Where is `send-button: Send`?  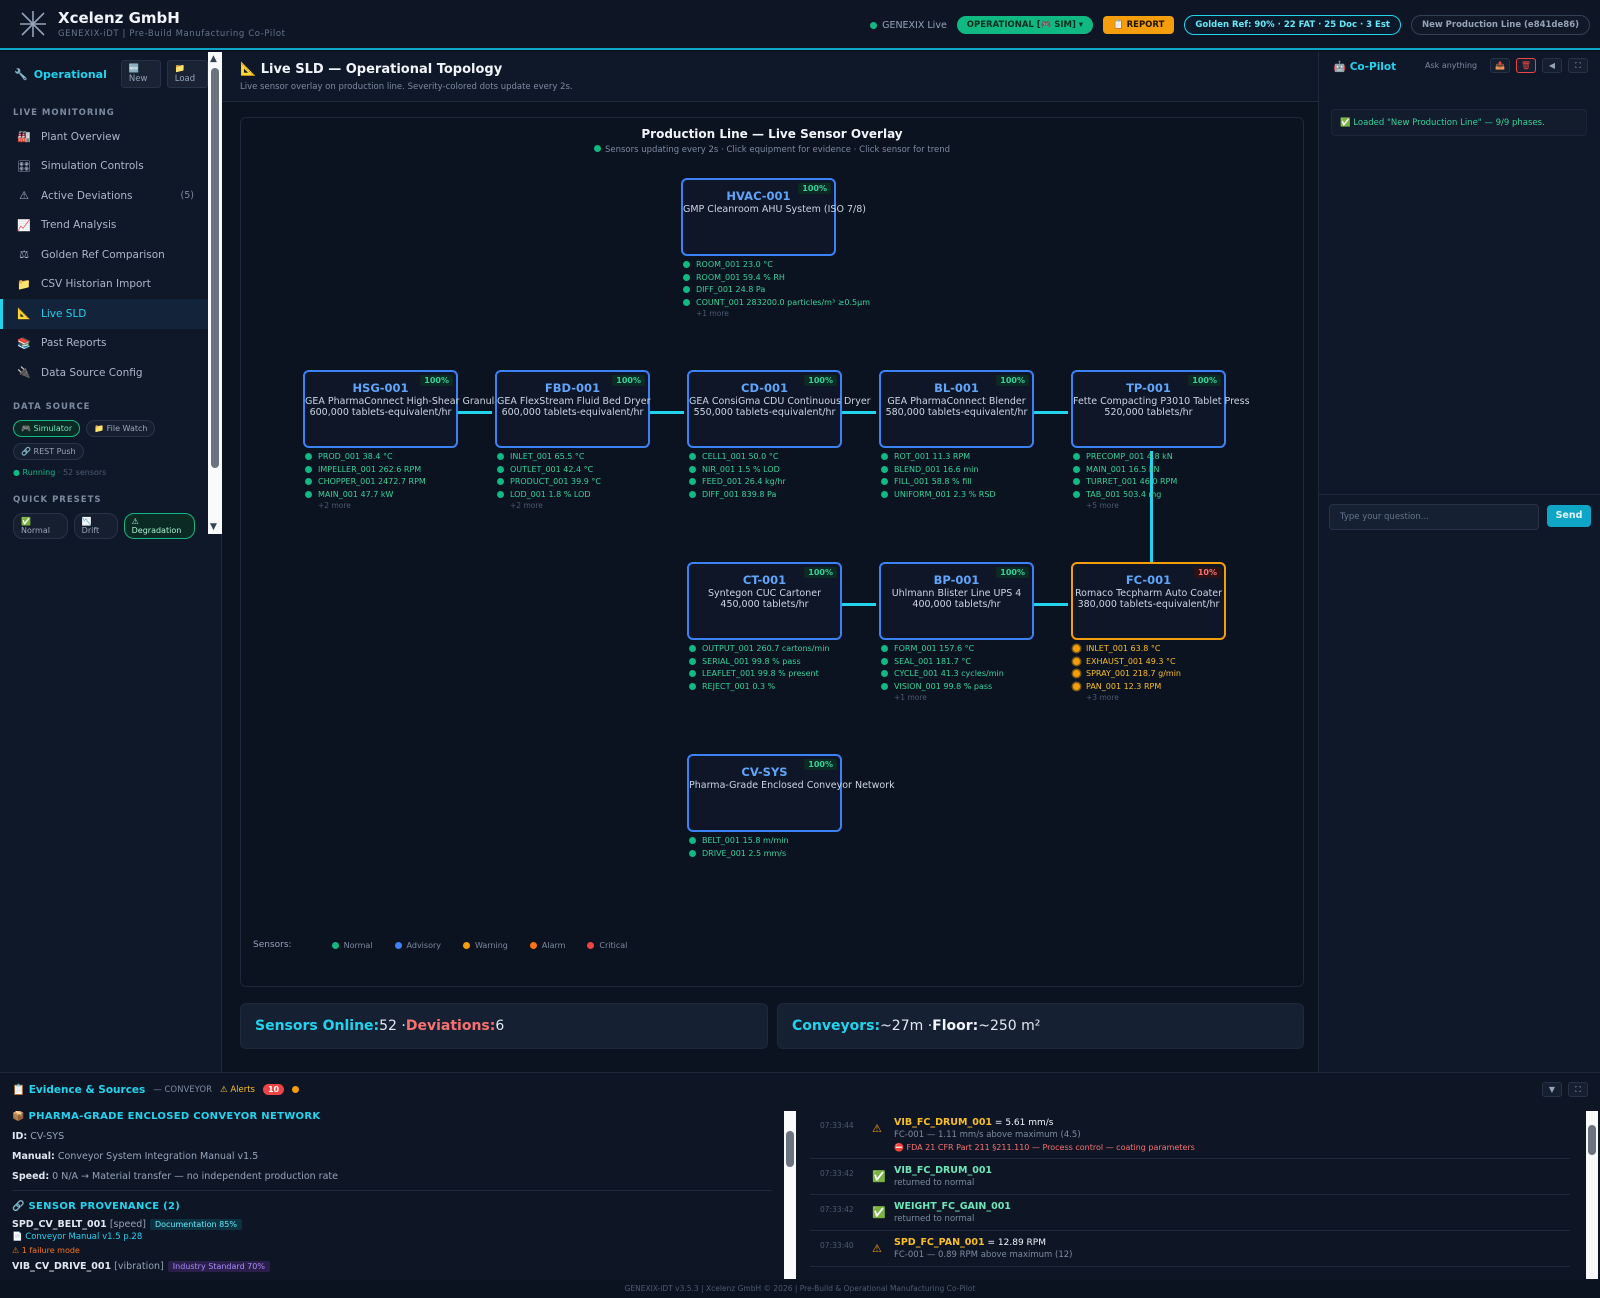 send-button: Send is located at coordinates (1569, 516).